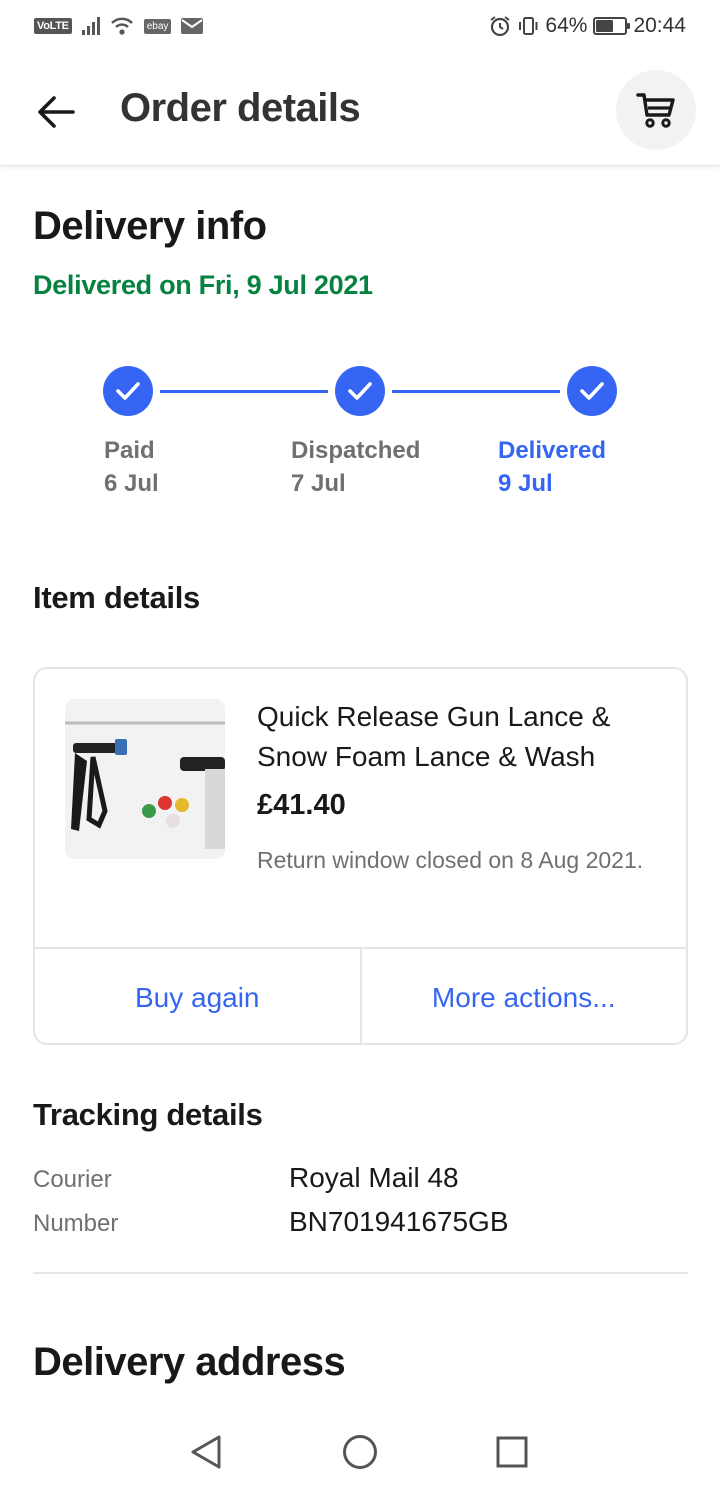 This screenshot has height=1493, width=720. Describe the element at coordinates (53, 26) in the screenshot. I see `volte-icon: VoLTE` at that location.